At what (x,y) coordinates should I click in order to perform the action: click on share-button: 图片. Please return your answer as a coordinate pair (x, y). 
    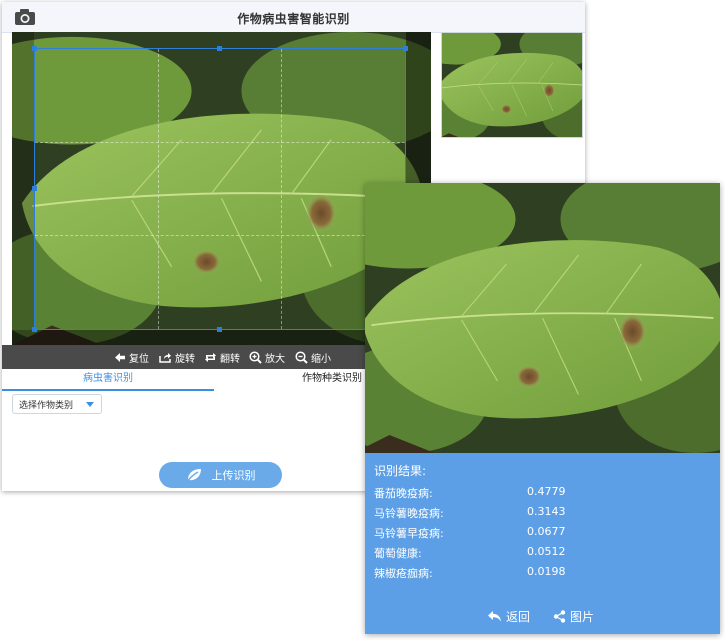
    Looking at the image, I should click on (573, 616).